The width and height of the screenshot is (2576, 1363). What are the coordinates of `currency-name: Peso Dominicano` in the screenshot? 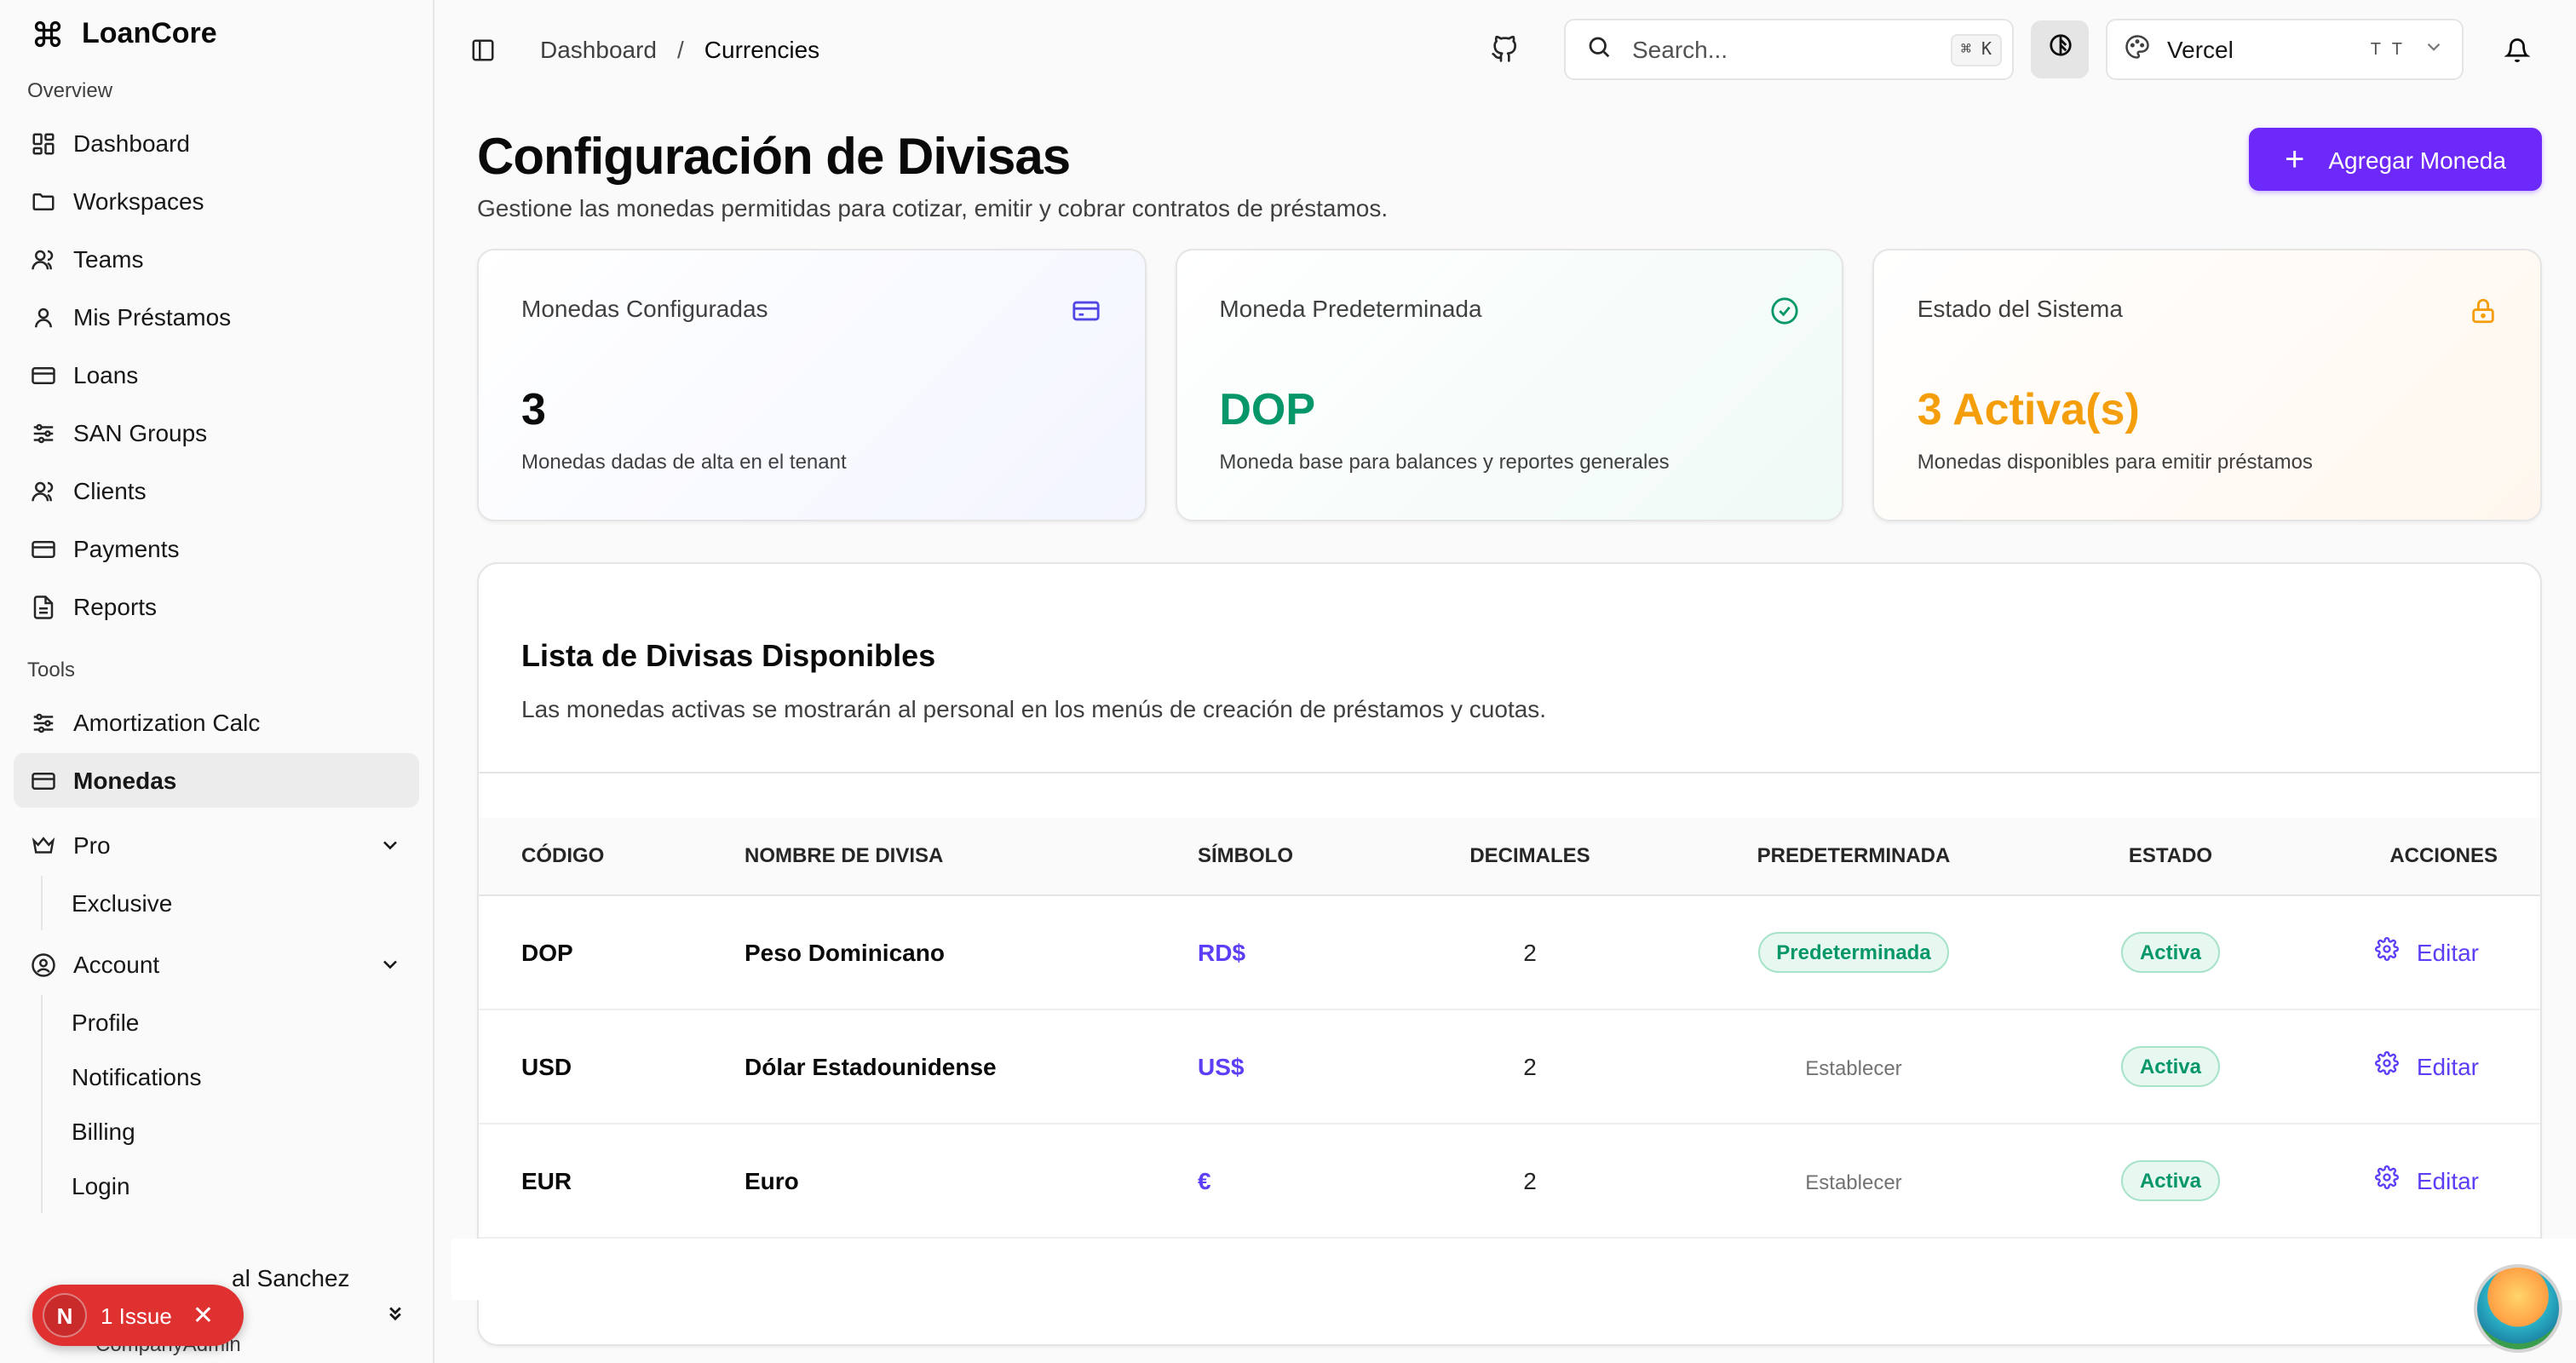 It's located at (845, 952).